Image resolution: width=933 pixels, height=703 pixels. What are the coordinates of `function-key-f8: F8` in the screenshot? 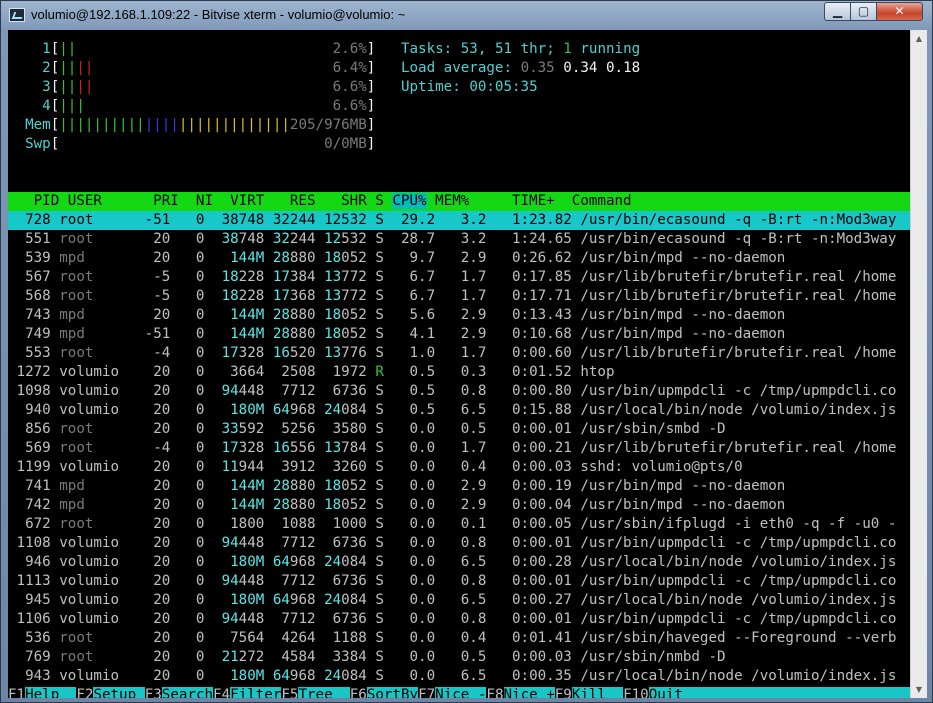 It's located at (495, 692).